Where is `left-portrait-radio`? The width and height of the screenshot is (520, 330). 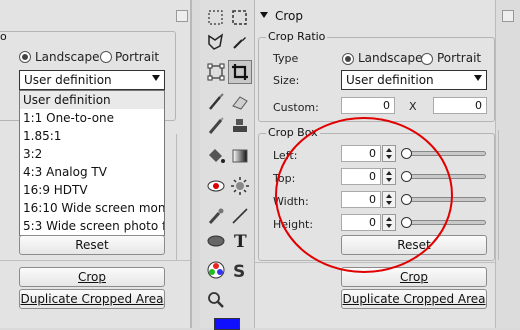
left-portrait-radio is located at coordinates (106, 57).